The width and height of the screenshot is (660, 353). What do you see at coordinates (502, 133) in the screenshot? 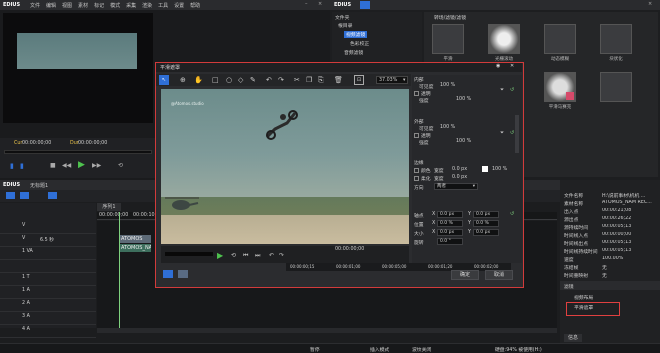
I see `outer-funnel-icon: ⏷` at bounding box center [502, 133].